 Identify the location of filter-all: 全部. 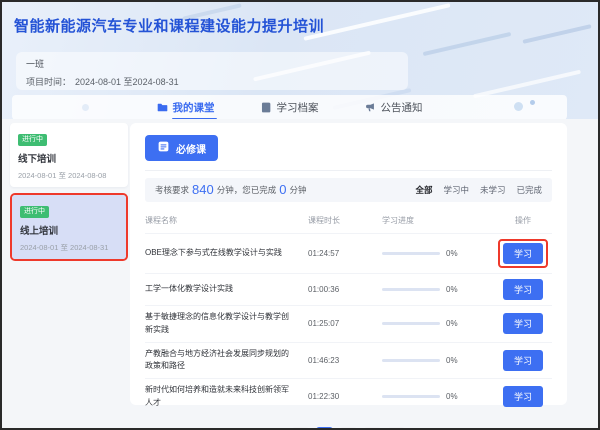
(423, 190).